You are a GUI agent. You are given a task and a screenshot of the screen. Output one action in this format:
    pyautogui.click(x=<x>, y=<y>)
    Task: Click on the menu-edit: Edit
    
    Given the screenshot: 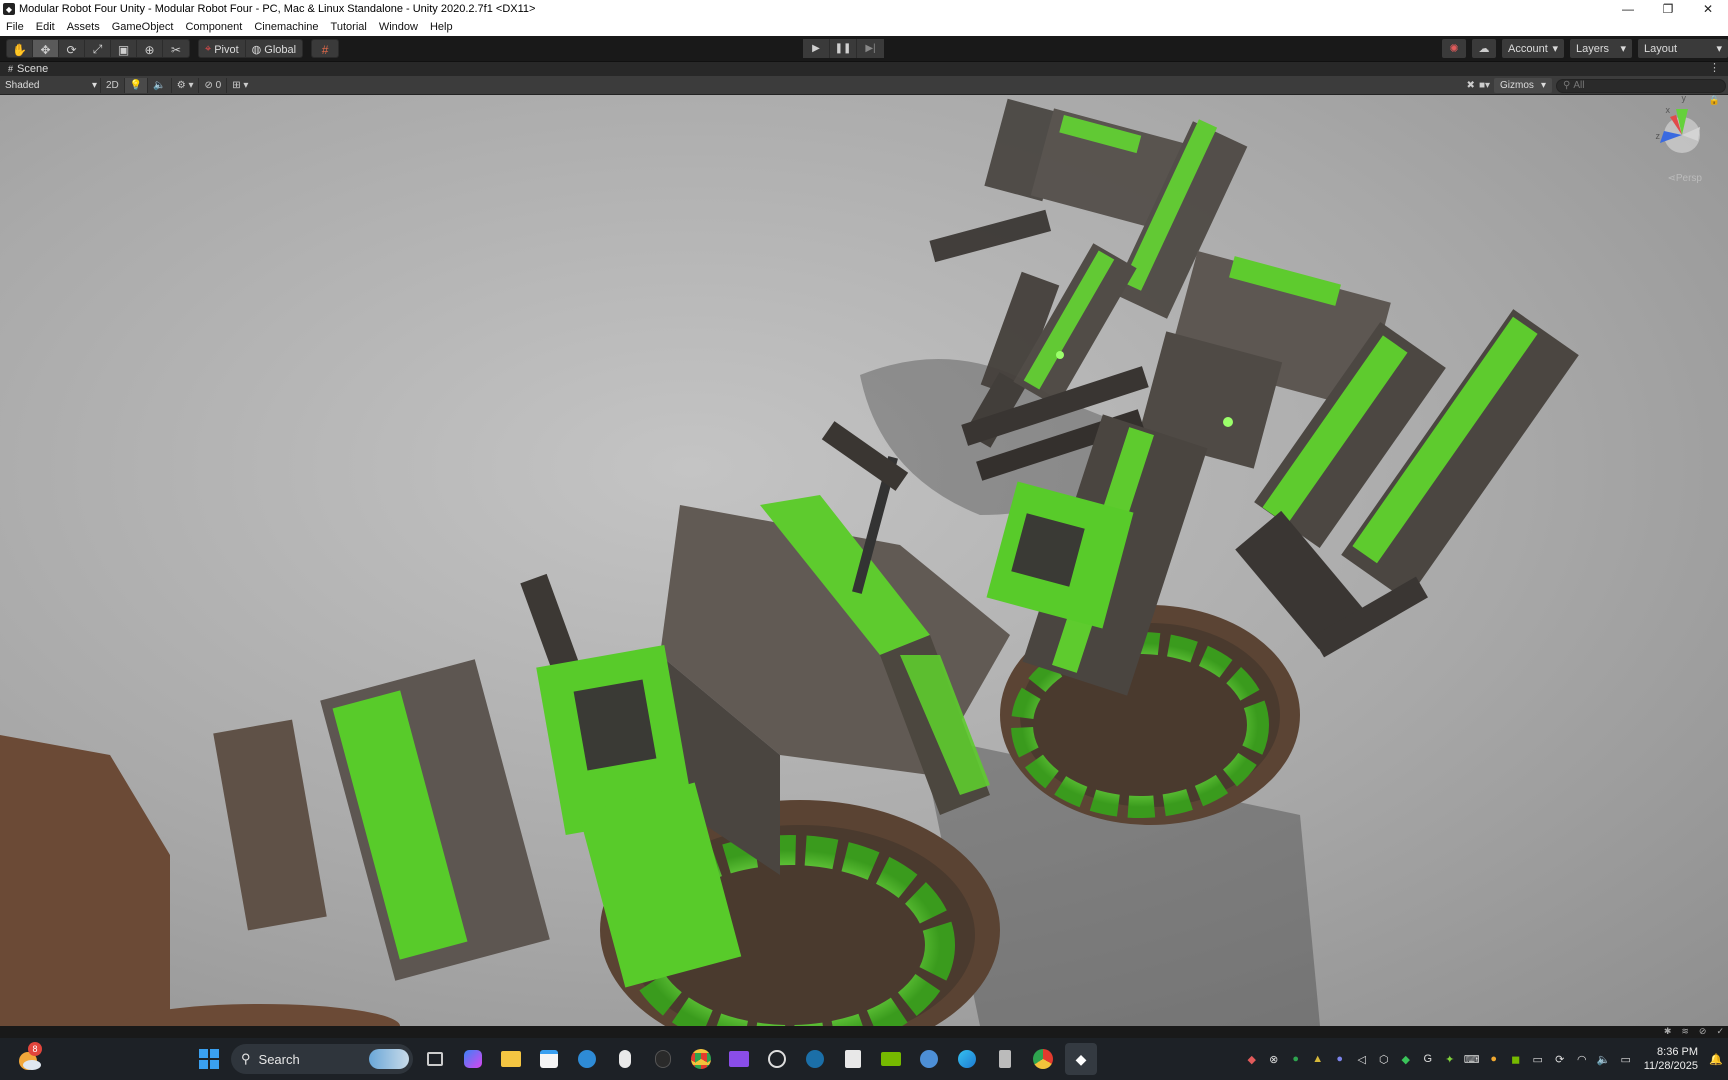 What is the action you would take?
    pyautogui.click(x=45, y=27)
    